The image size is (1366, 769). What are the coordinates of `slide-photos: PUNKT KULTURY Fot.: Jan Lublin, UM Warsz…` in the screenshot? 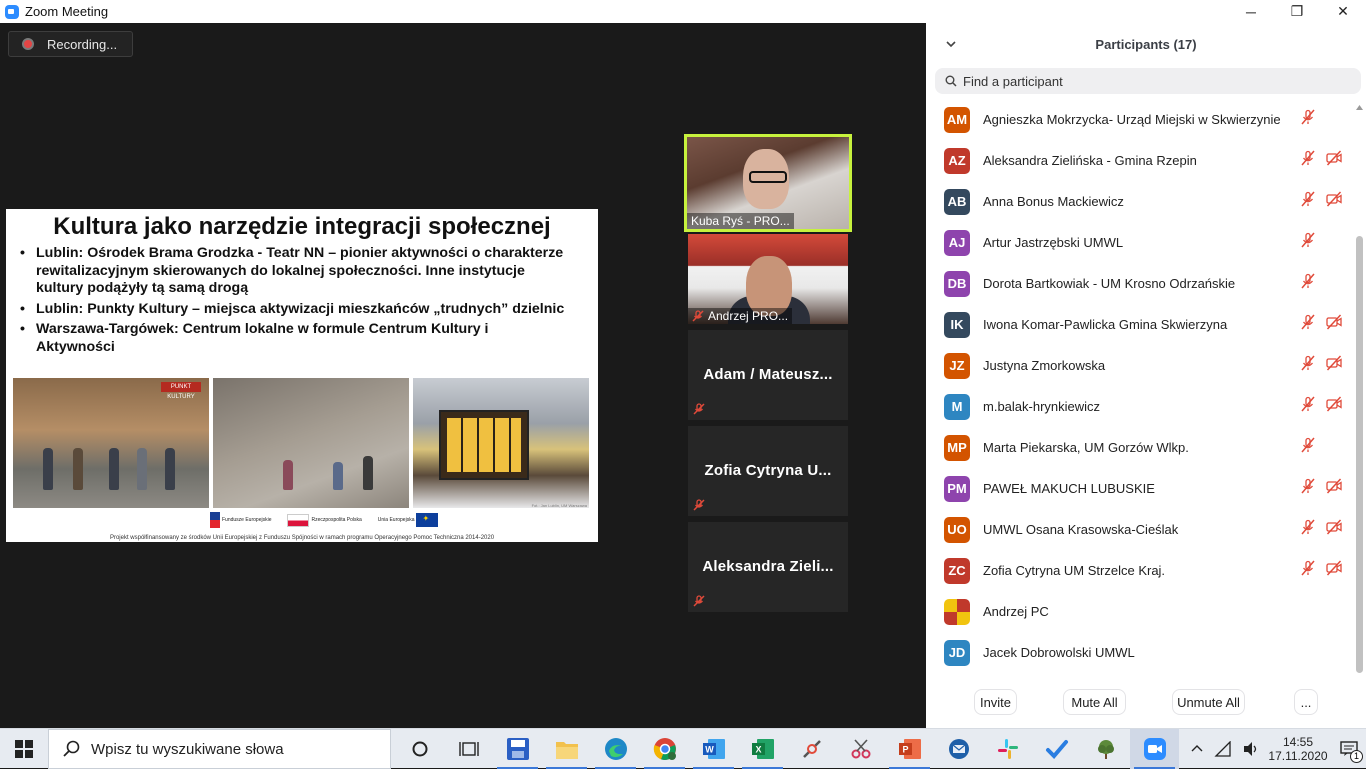 It's located at (301, 443).